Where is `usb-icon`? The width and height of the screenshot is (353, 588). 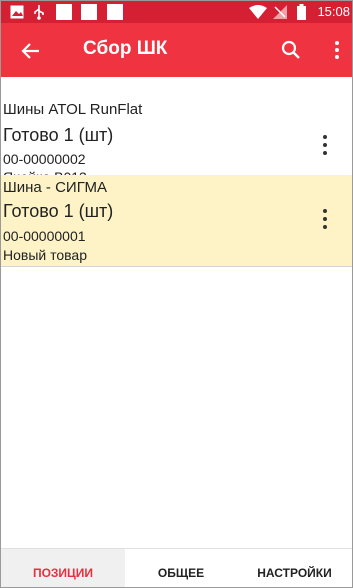
usb-icon is located at coordinates (39, 12).